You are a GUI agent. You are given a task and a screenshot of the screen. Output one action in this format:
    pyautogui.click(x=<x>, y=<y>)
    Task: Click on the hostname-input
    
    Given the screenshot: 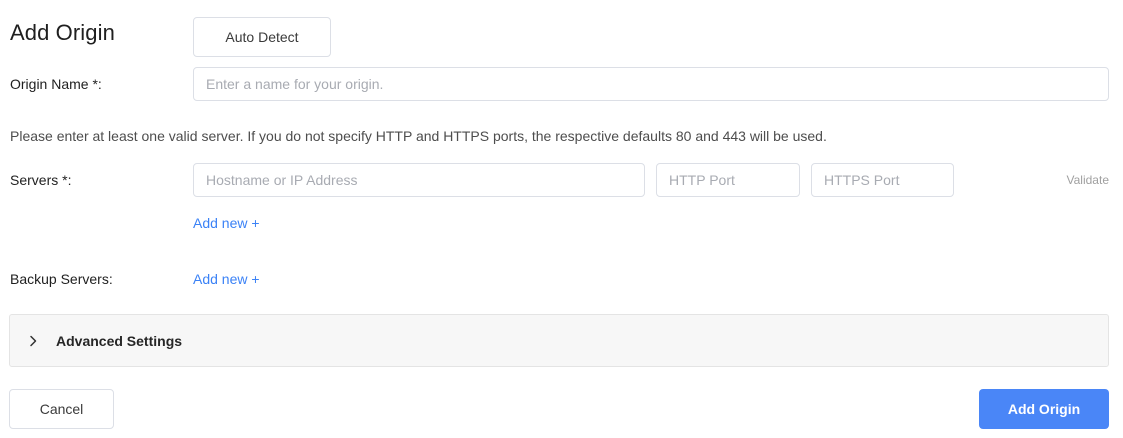 What is the action you would take?
    pyautogui.click(x=419, y=180)
    